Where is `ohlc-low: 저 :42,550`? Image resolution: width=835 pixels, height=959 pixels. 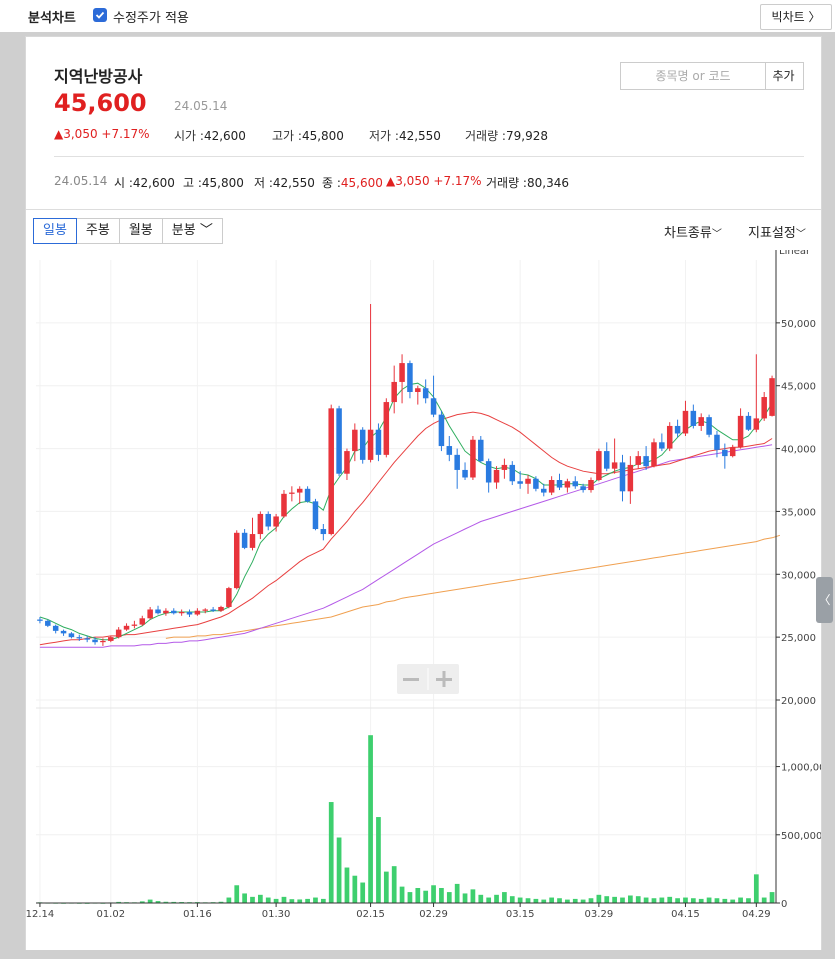
ohlc-low: 저 :42,550 is located at coordinates (284, 183).